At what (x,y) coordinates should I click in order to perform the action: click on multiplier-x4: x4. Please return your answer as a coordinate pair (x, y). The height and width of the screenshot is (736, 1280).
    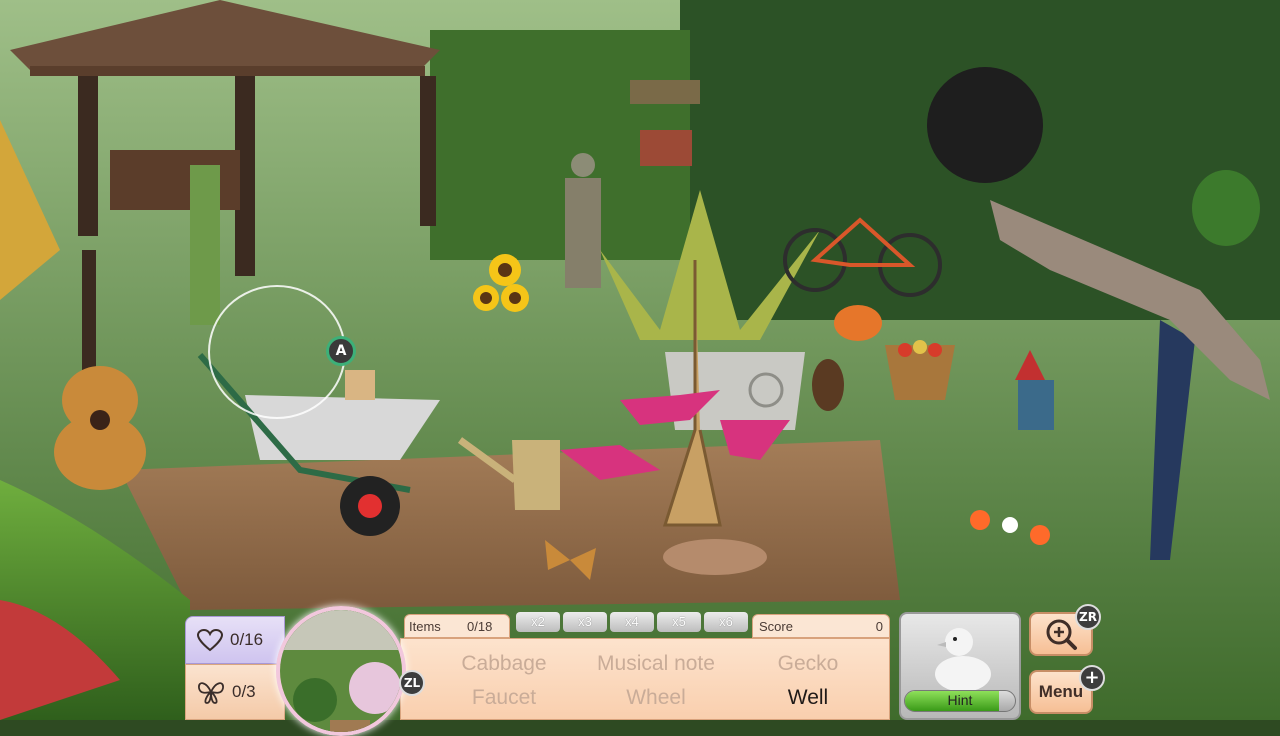
    Looking at the image, I should click on (632, 622).